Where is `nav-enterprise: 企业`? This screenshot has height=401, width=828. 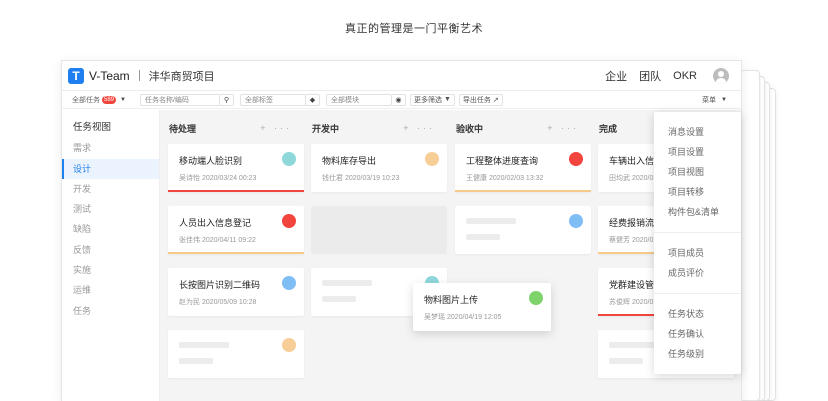
nav-enterprise: 企业 is located at coordinates (616, 76).